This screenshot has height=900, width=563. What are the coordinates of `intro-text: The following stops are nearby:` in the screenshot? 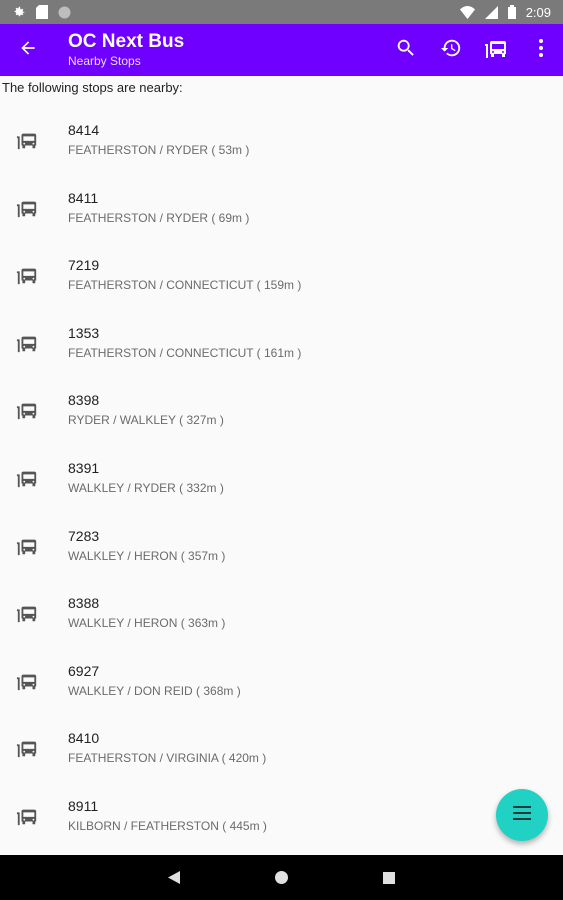 It's located at (92, 87).